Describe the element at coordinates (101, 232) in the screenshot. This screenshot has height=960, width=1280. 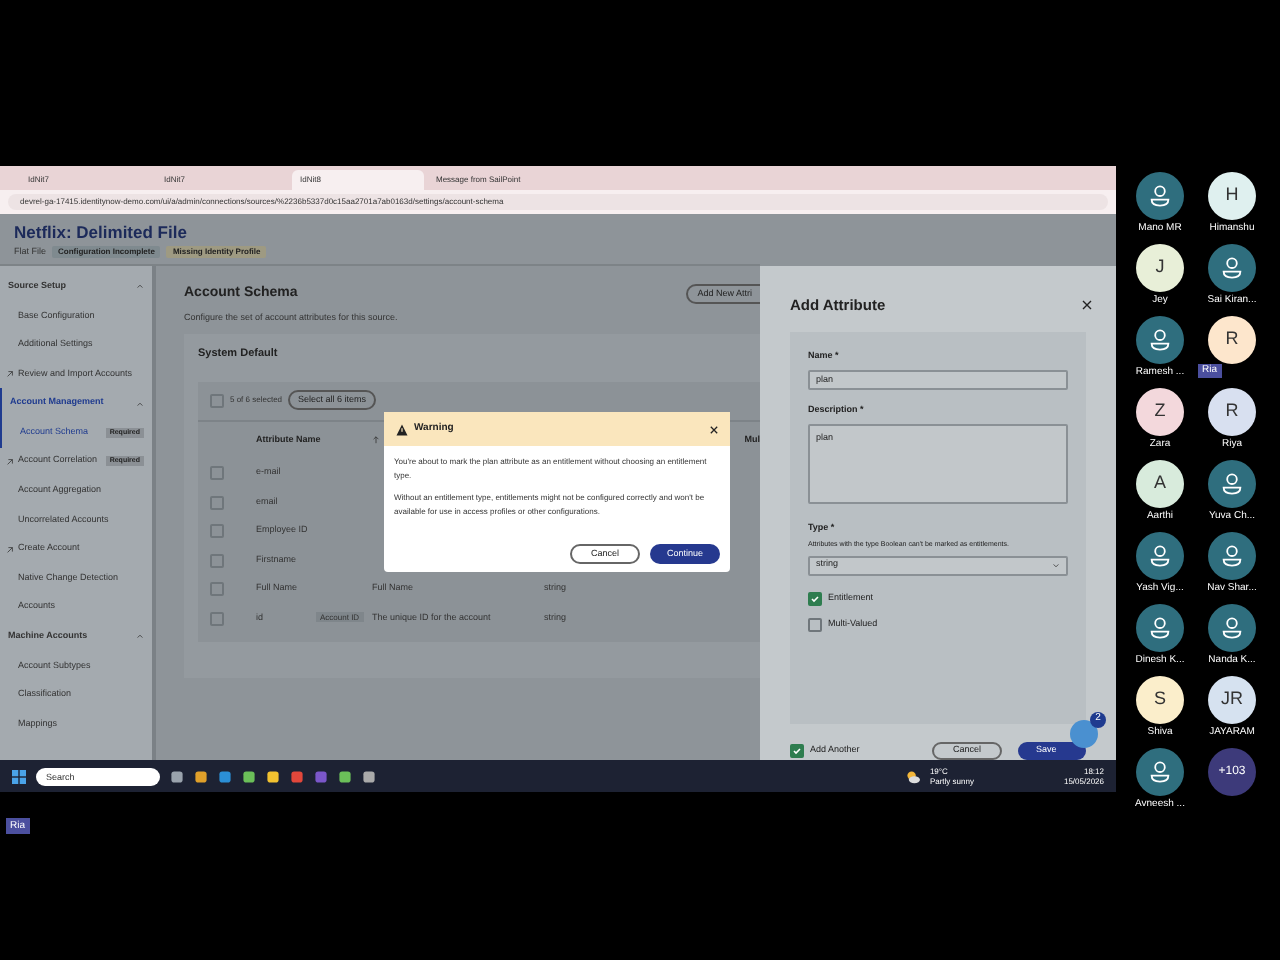
I see `source-title: Netflix: Delimited File` at that location.